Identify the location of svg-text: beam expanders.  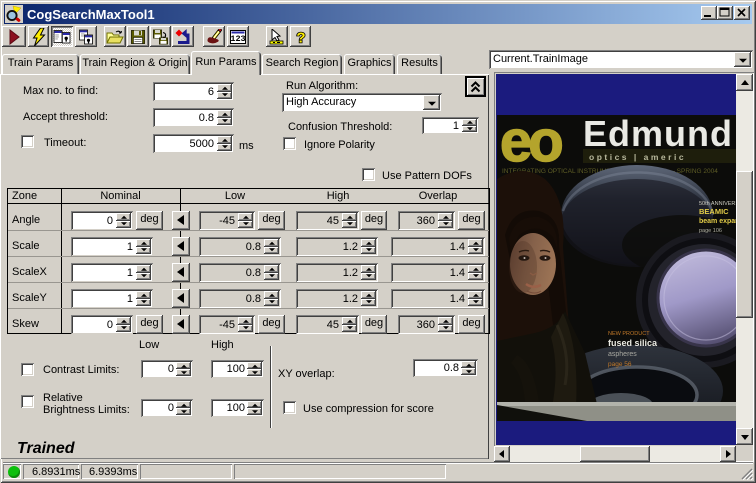
(717, 221).